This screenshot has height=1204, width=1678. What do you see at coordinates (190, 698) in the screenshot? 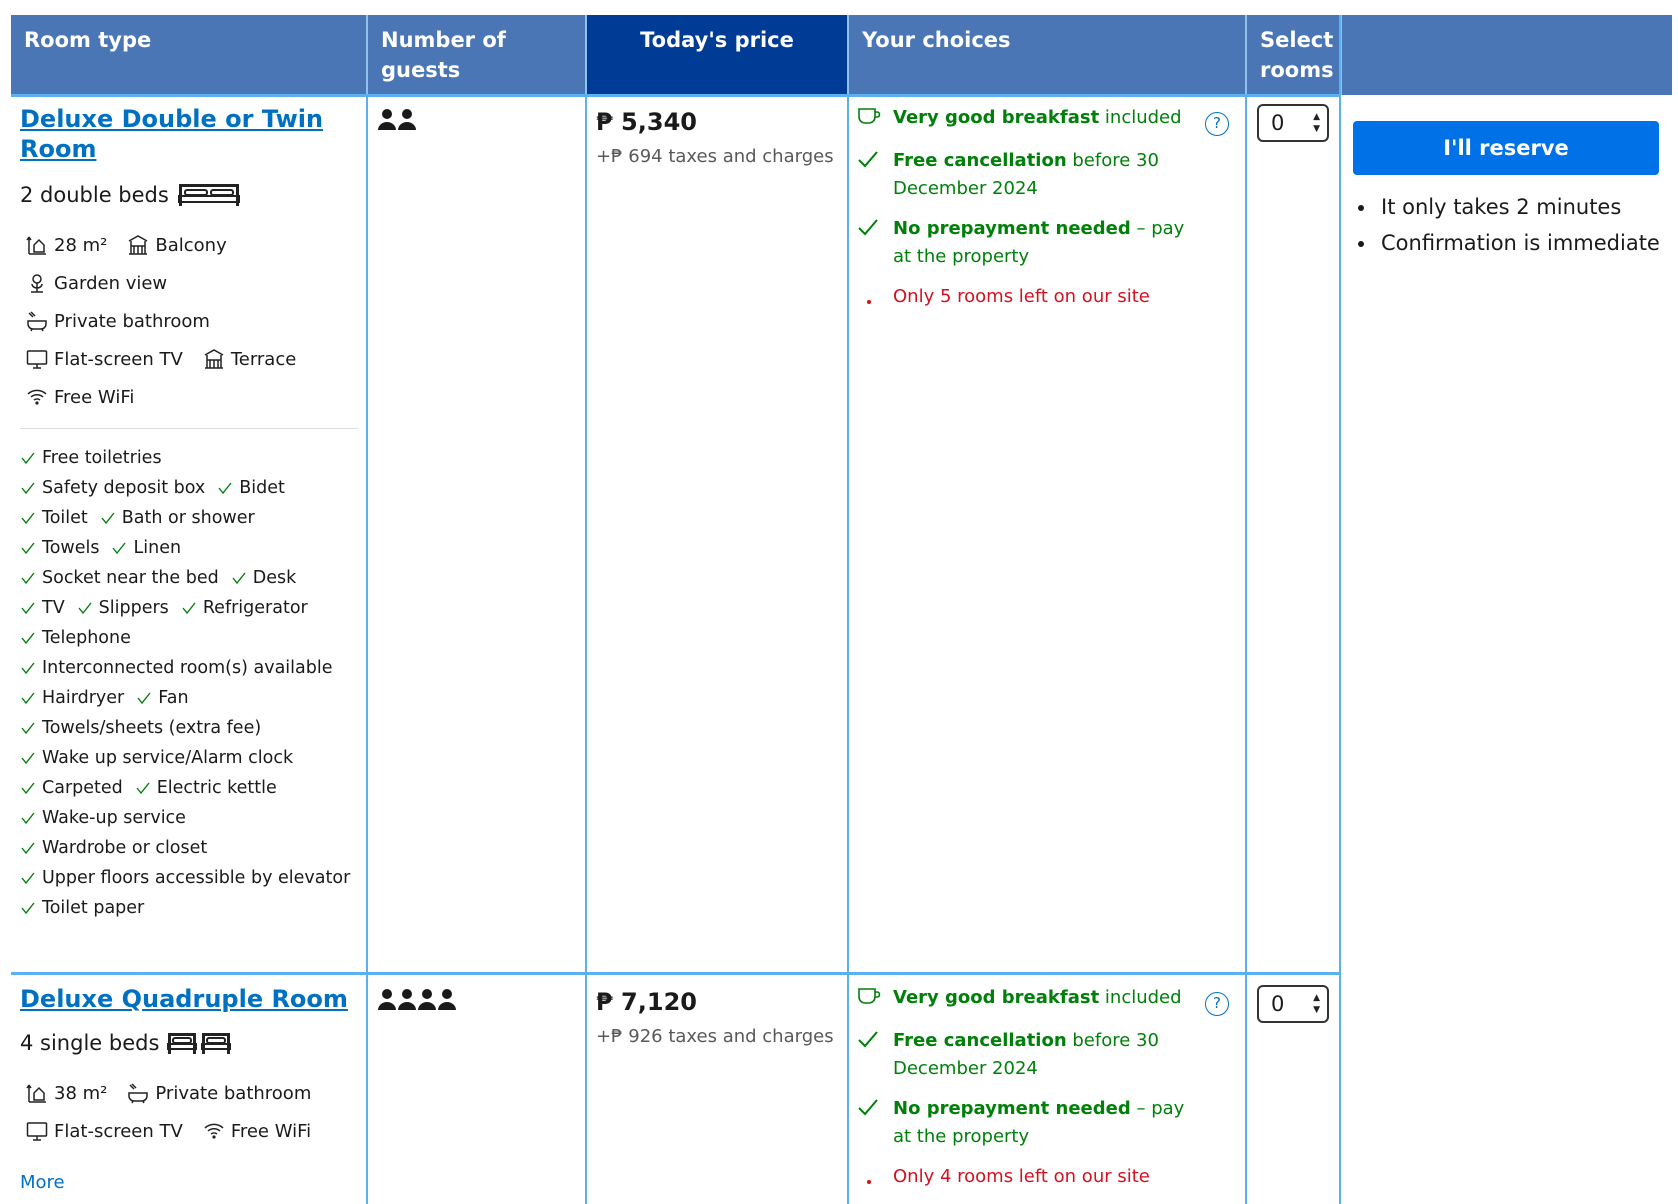
I see `amenity-line: Hairdryer Fan` at bounding box center [190, 698].